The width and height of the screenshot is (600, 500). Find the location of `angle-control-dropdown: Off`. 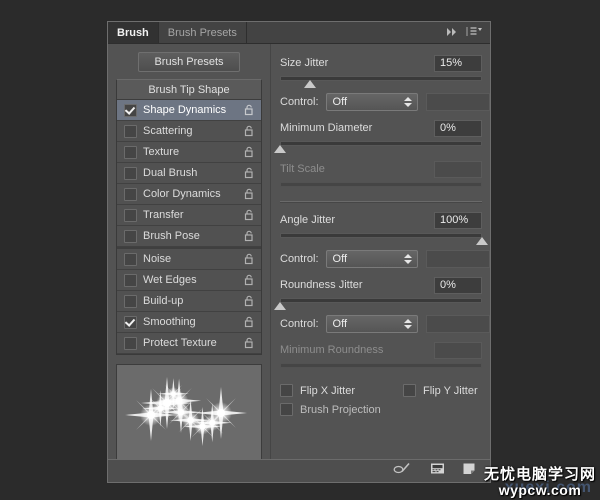

angle-control-dropdown: Off is located at coordinates (371, 259).